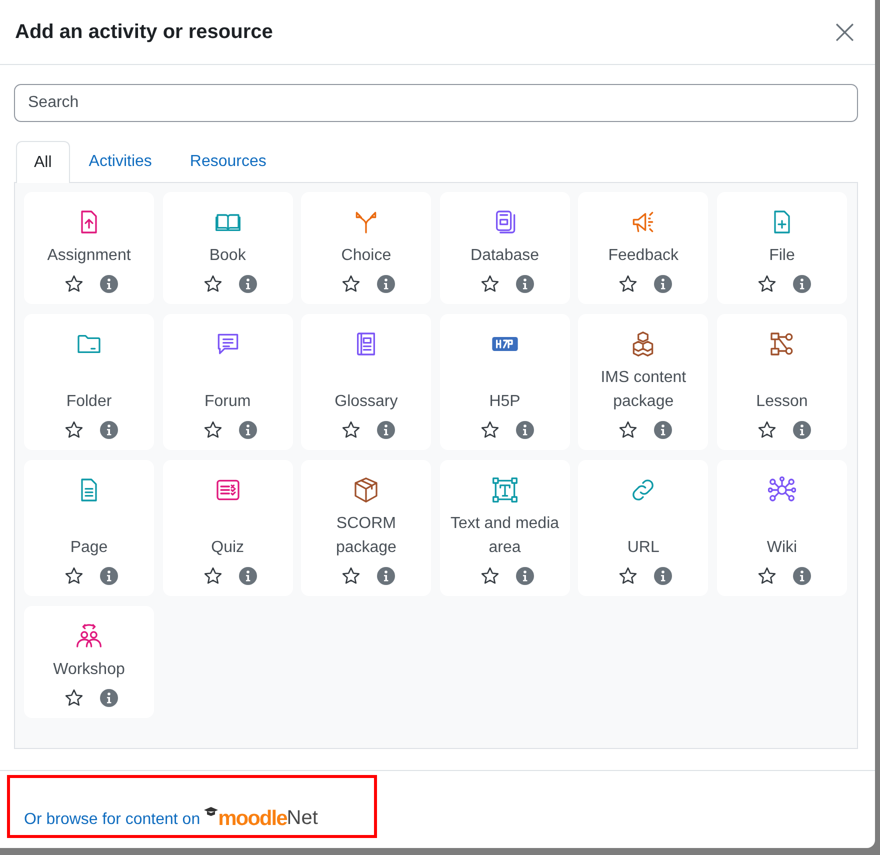  What do you see at coordinates (89, 256) in the screenshot?
I see `activity-name: Assignment` at bounding box center [89, 256].